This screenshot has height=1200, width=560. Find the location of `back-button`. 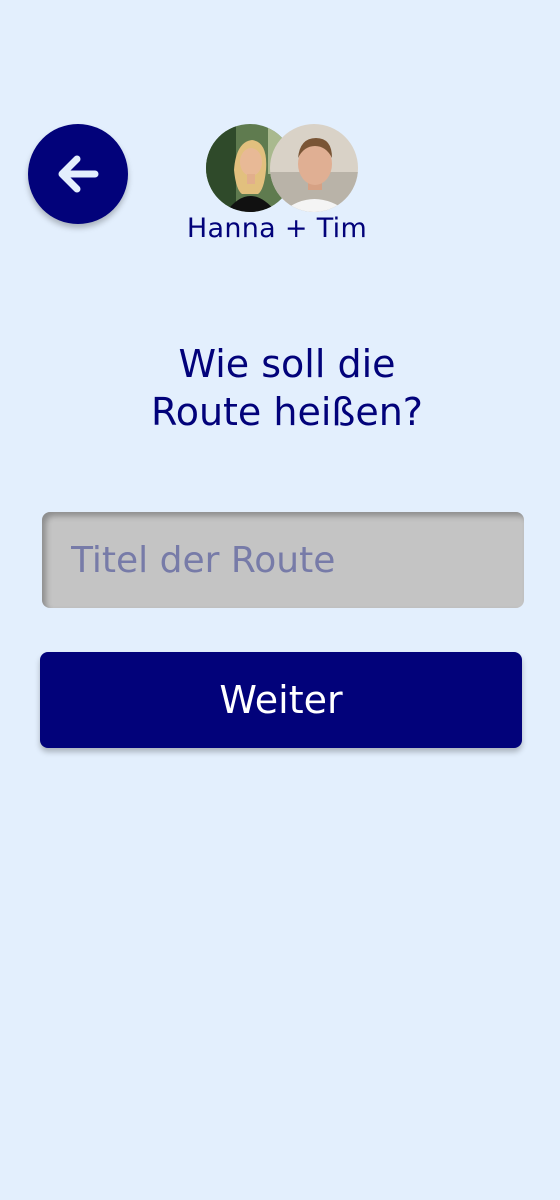

back-button is located at coordinates (78, 174).